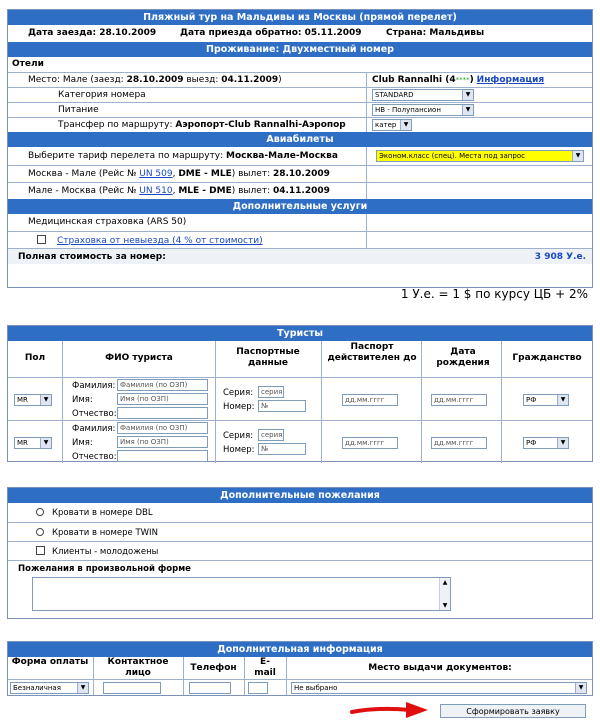 This screenshot has width=600, height=726. What do you see at coordinates (560, 257) in the screenshot?
I see `total-value: 3 908 У.е.` at bounding box center [560, 257].